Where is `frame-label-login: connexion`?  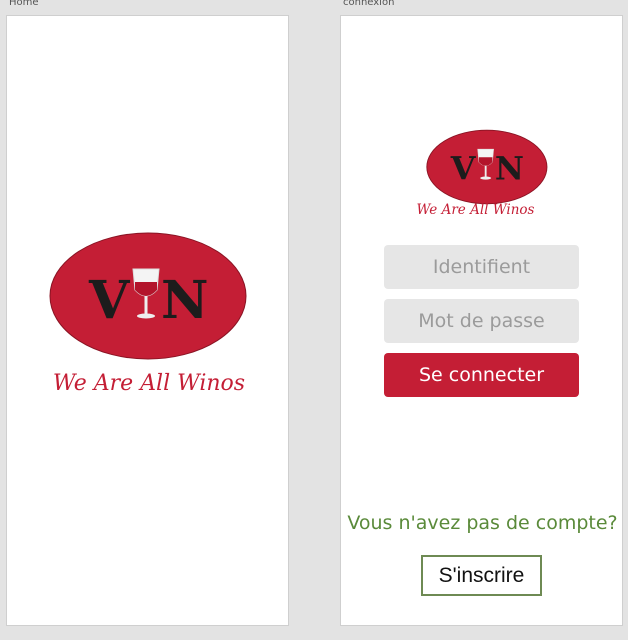 frame-label-login: connexion is located at coordinates (369, 4).